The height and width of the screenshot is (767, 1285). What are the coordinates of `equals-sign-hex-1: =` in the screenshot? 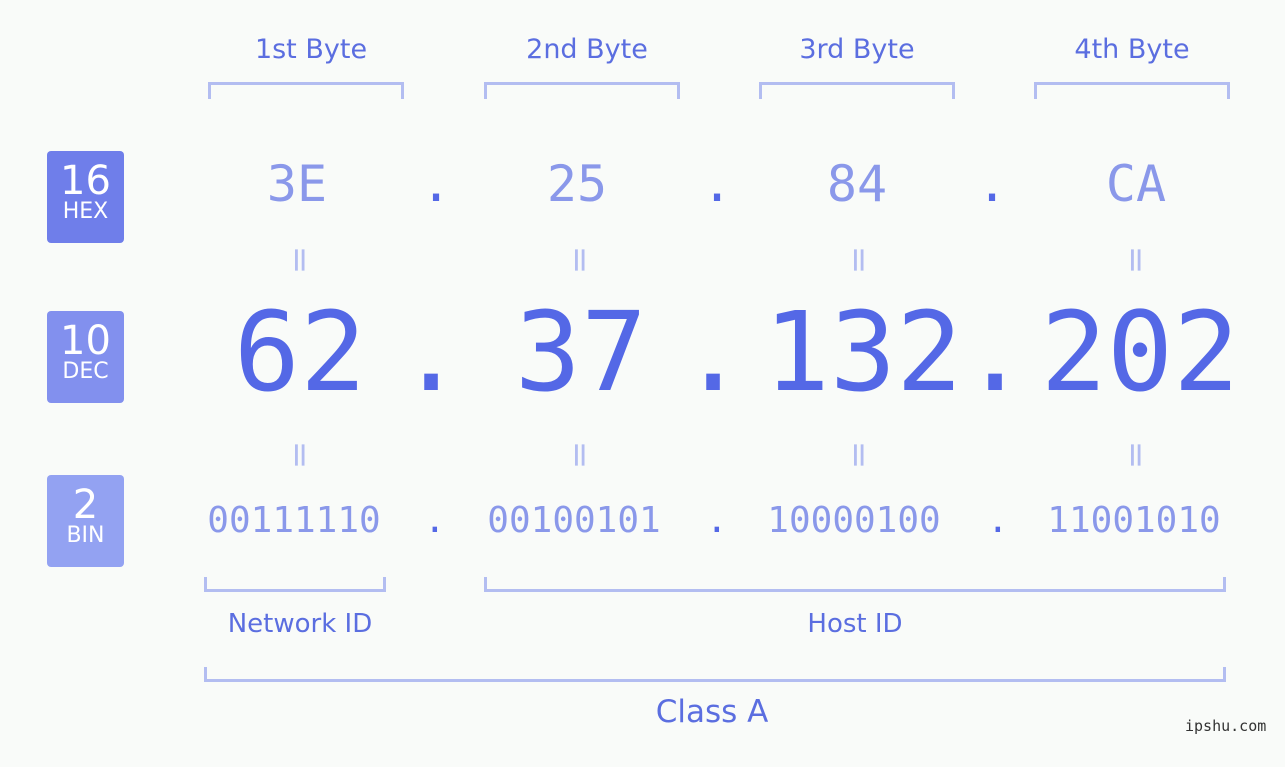 It's located at (300, 260).